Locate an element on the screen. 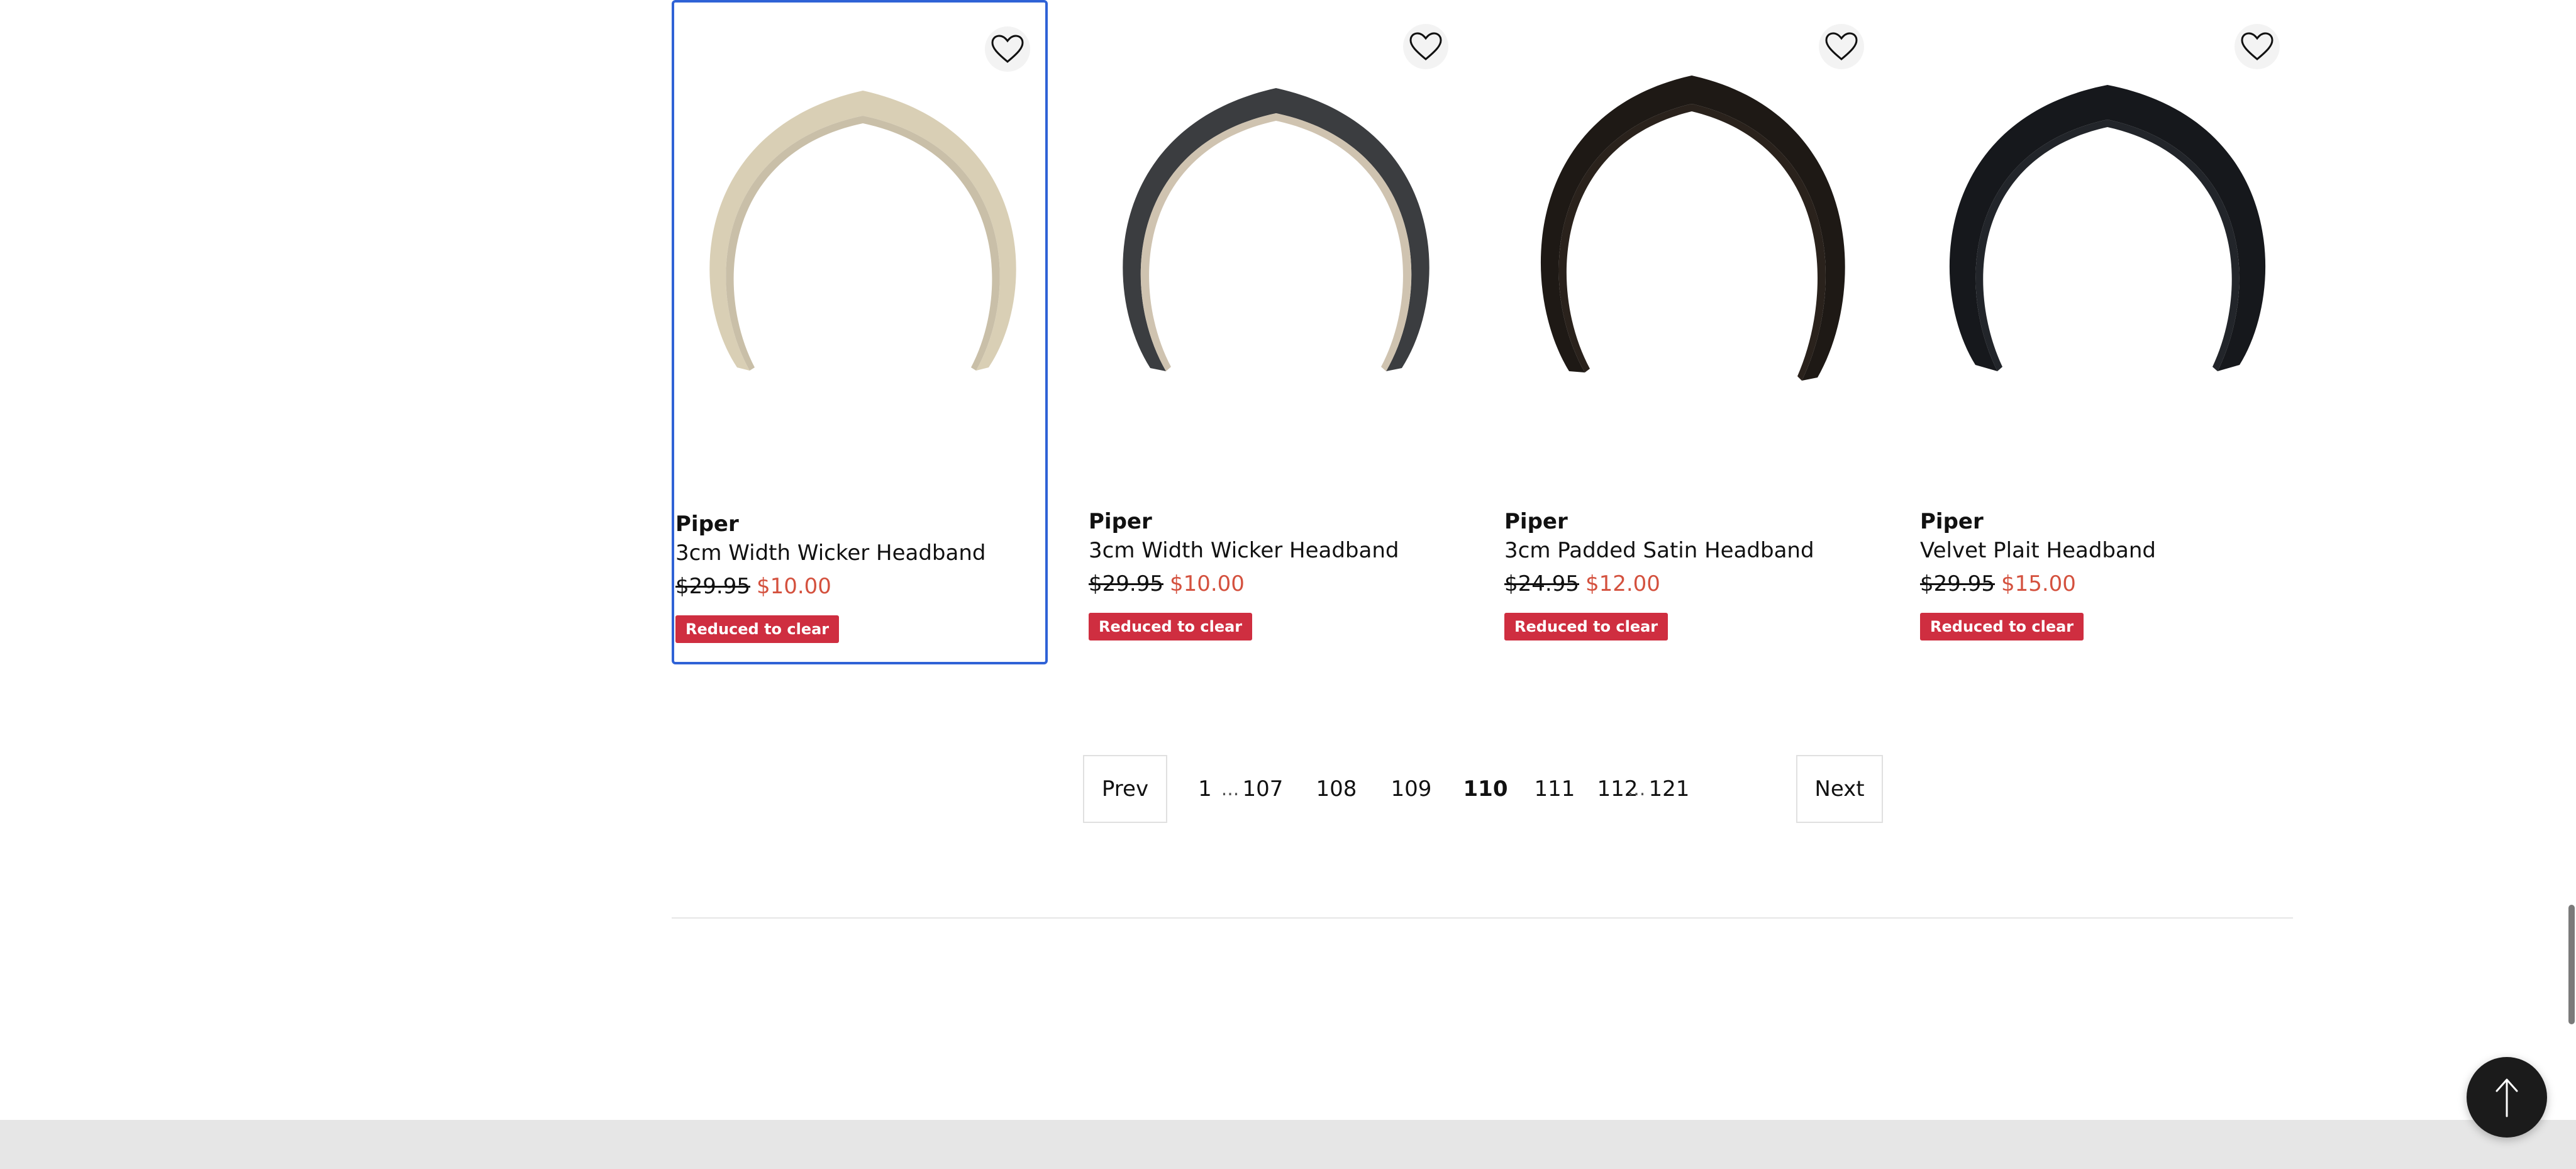  page-link-current: 110 is located at coordinates (1485, 789).